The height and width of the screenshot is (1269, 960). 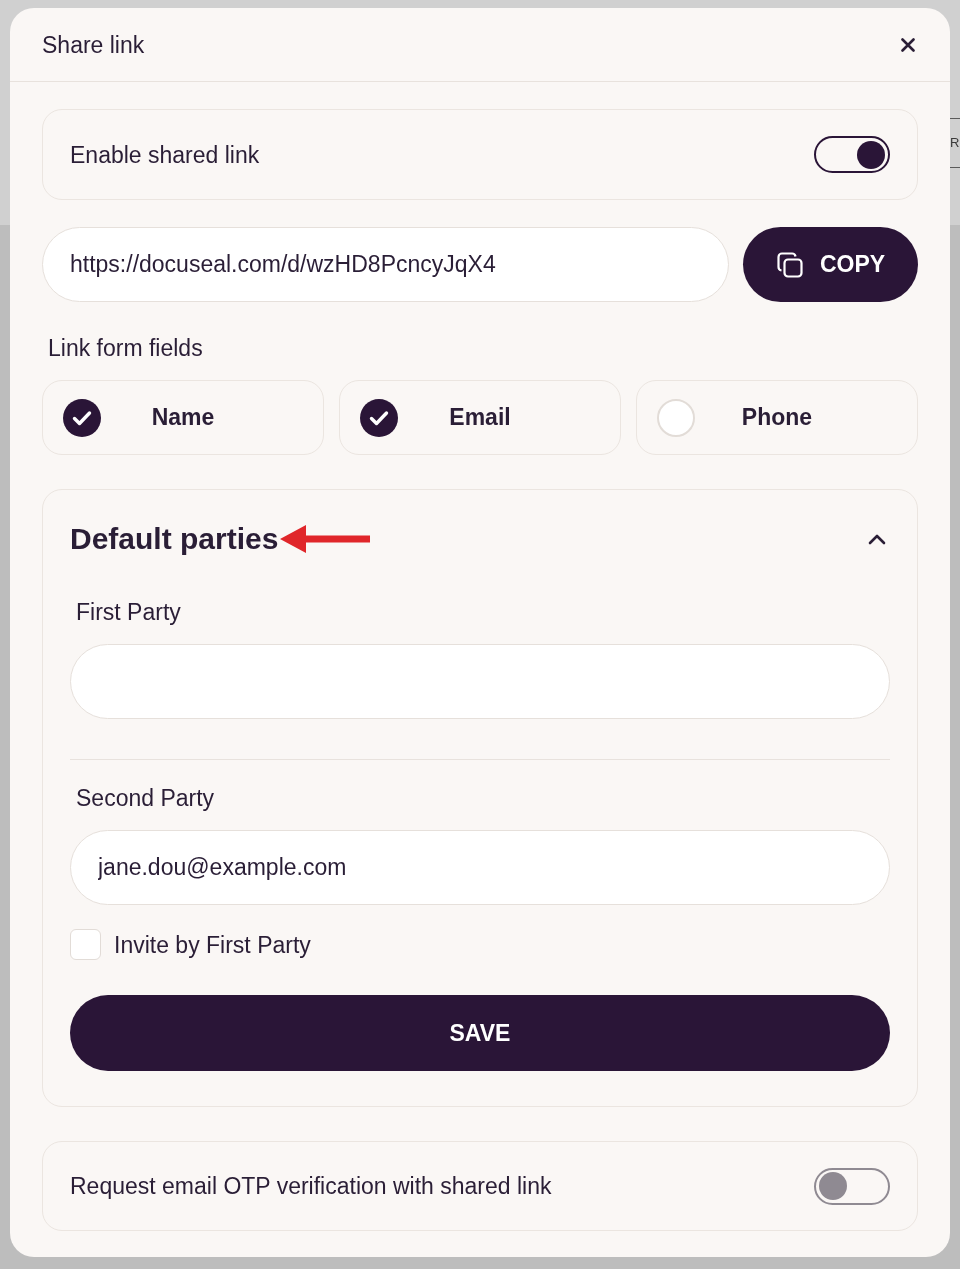 What do you see at coordinates (183, 417) in the screenshot?
I see `field-option: Name` at bounding box center [183, 417].